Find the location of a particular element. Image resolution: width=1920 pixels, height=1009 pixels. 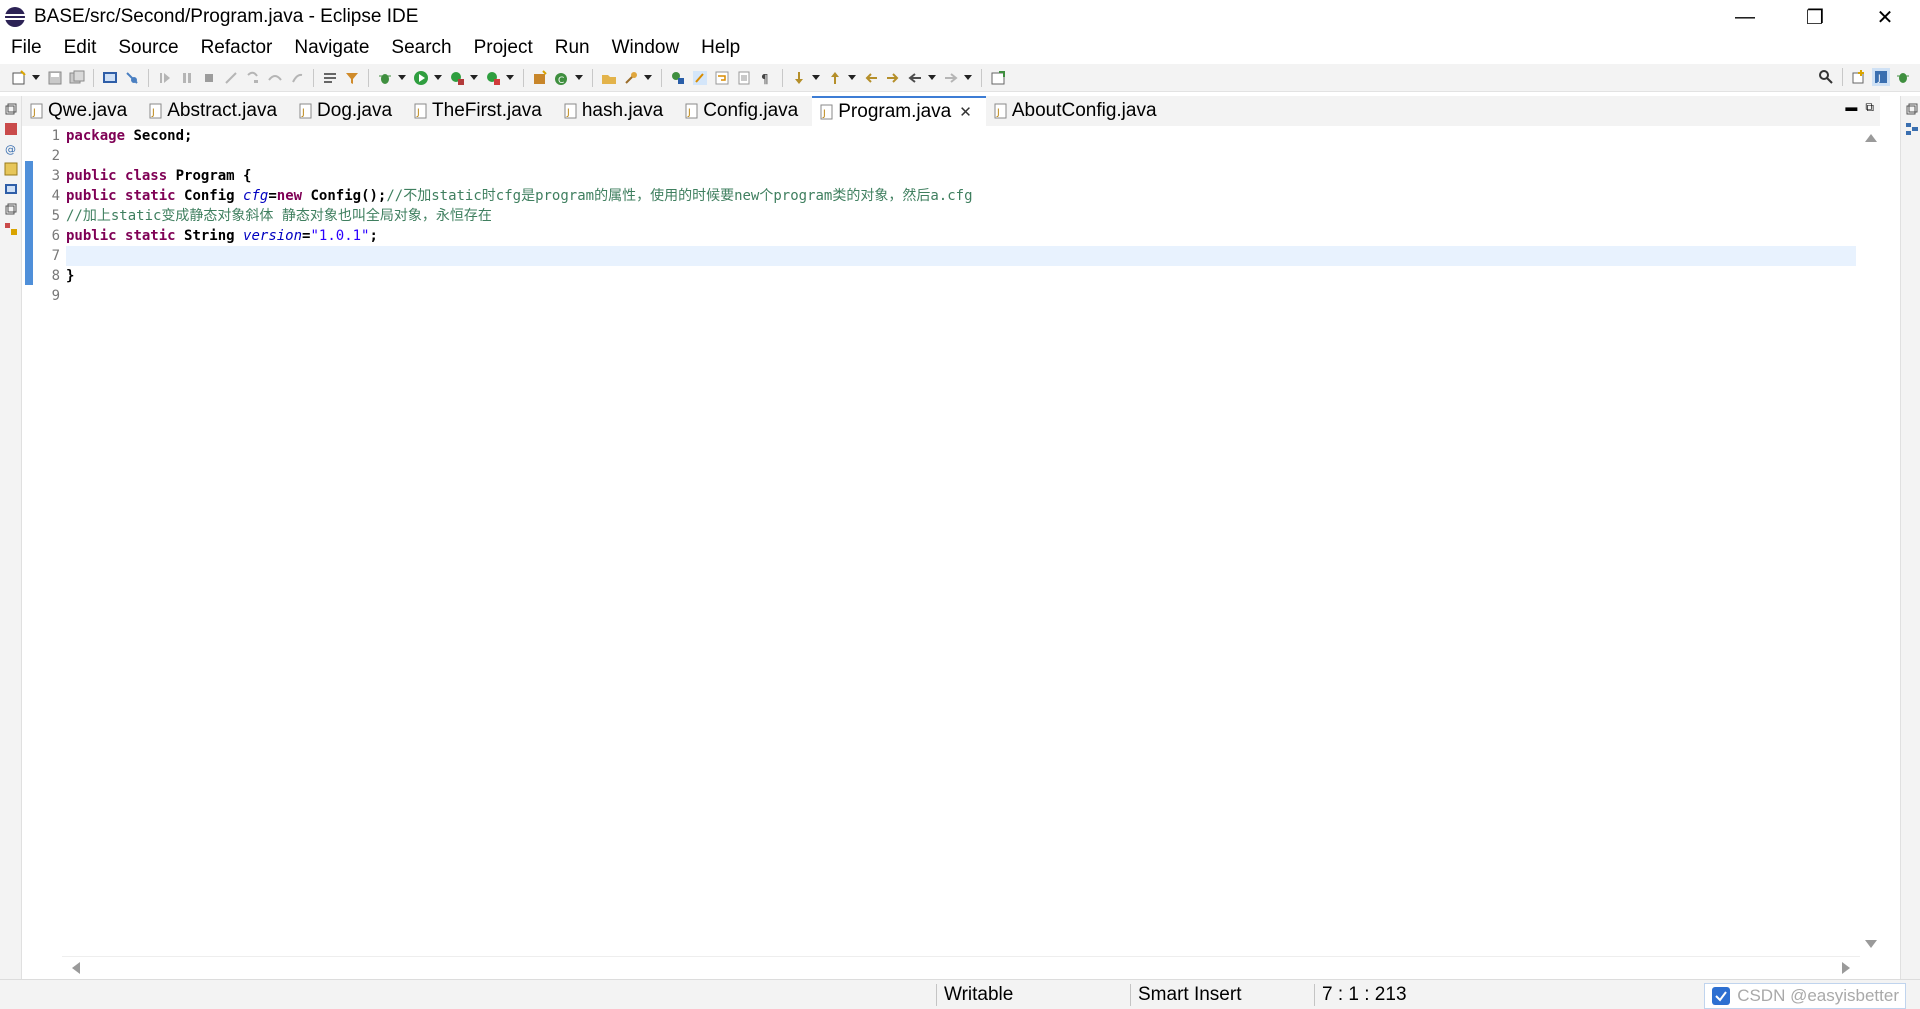

new-file-icon is located at coordinates (19, 78).